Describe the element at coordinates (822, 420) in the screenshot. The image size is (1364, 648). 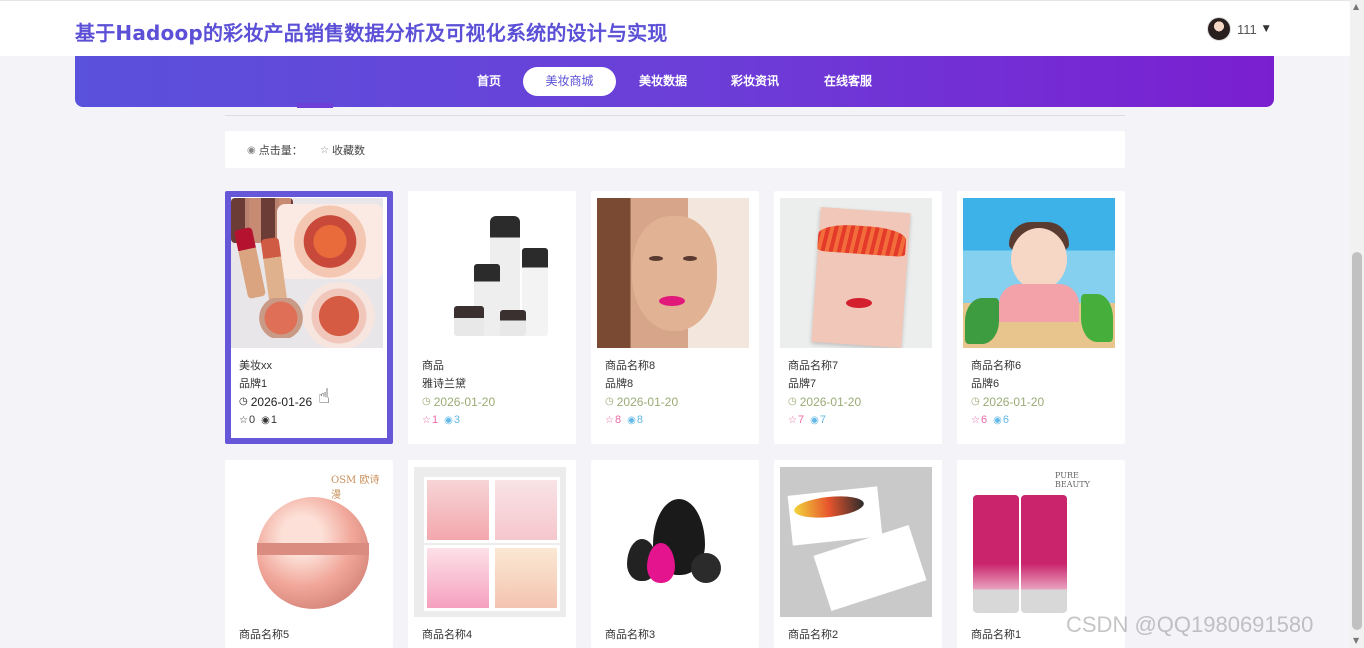
I see `view-count: 7` at that location.